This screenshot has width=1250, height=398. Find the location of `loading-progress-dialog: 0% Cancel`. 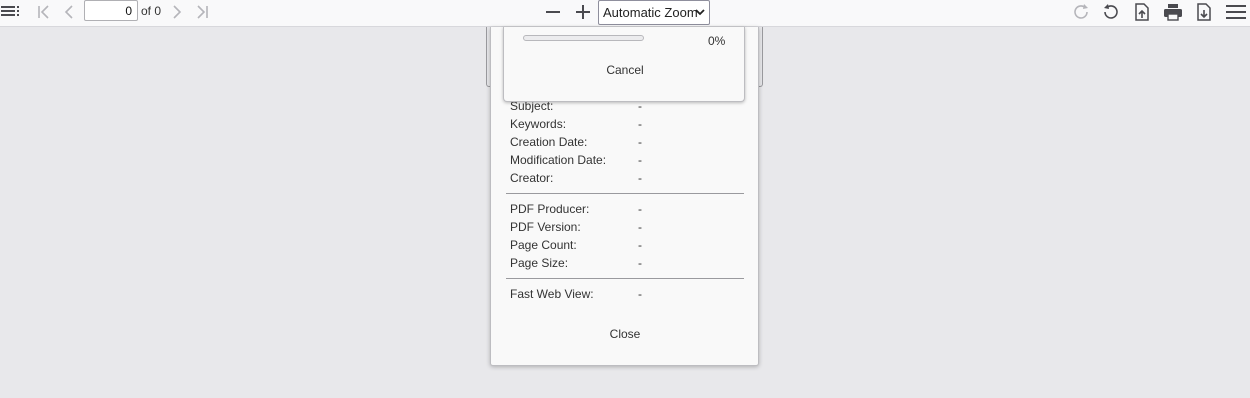

loading-progress-dialog: 0% Cancel is located at coordinates (624, 64).